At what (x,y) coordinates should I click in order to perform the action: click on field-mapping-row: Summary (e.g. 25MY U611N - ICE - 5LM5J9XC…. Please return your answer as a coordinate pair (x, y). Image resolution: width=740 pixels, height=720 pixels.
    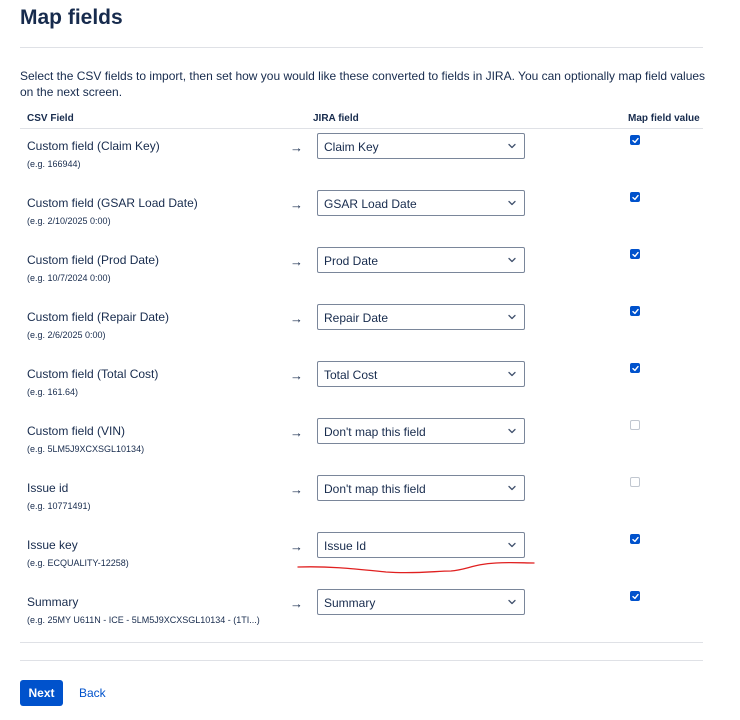
    Looking at the image, I should click on (361, 620).